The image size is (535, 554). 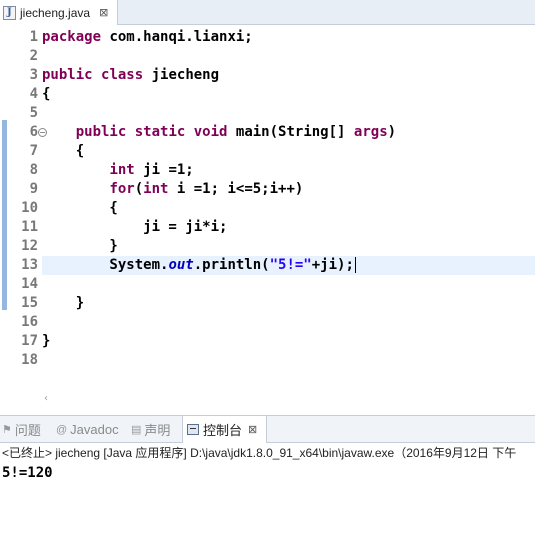 I want to click on keyword-token: package, so click(x=72, y=37).